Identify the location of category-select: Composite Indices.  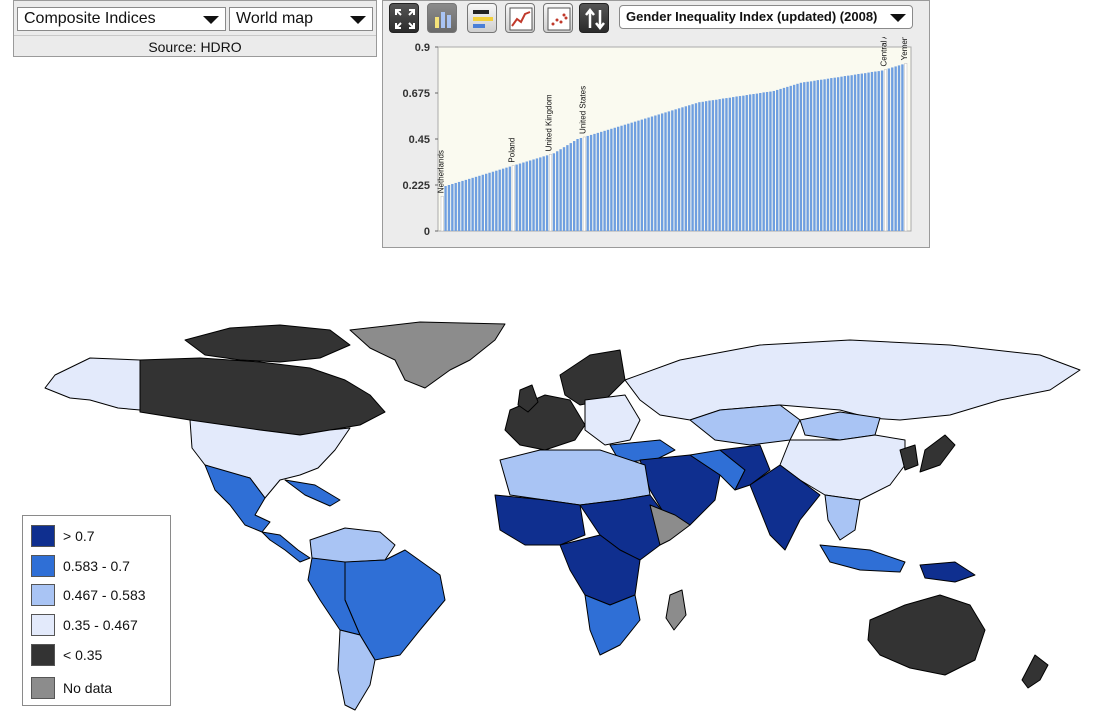
(121, 19).